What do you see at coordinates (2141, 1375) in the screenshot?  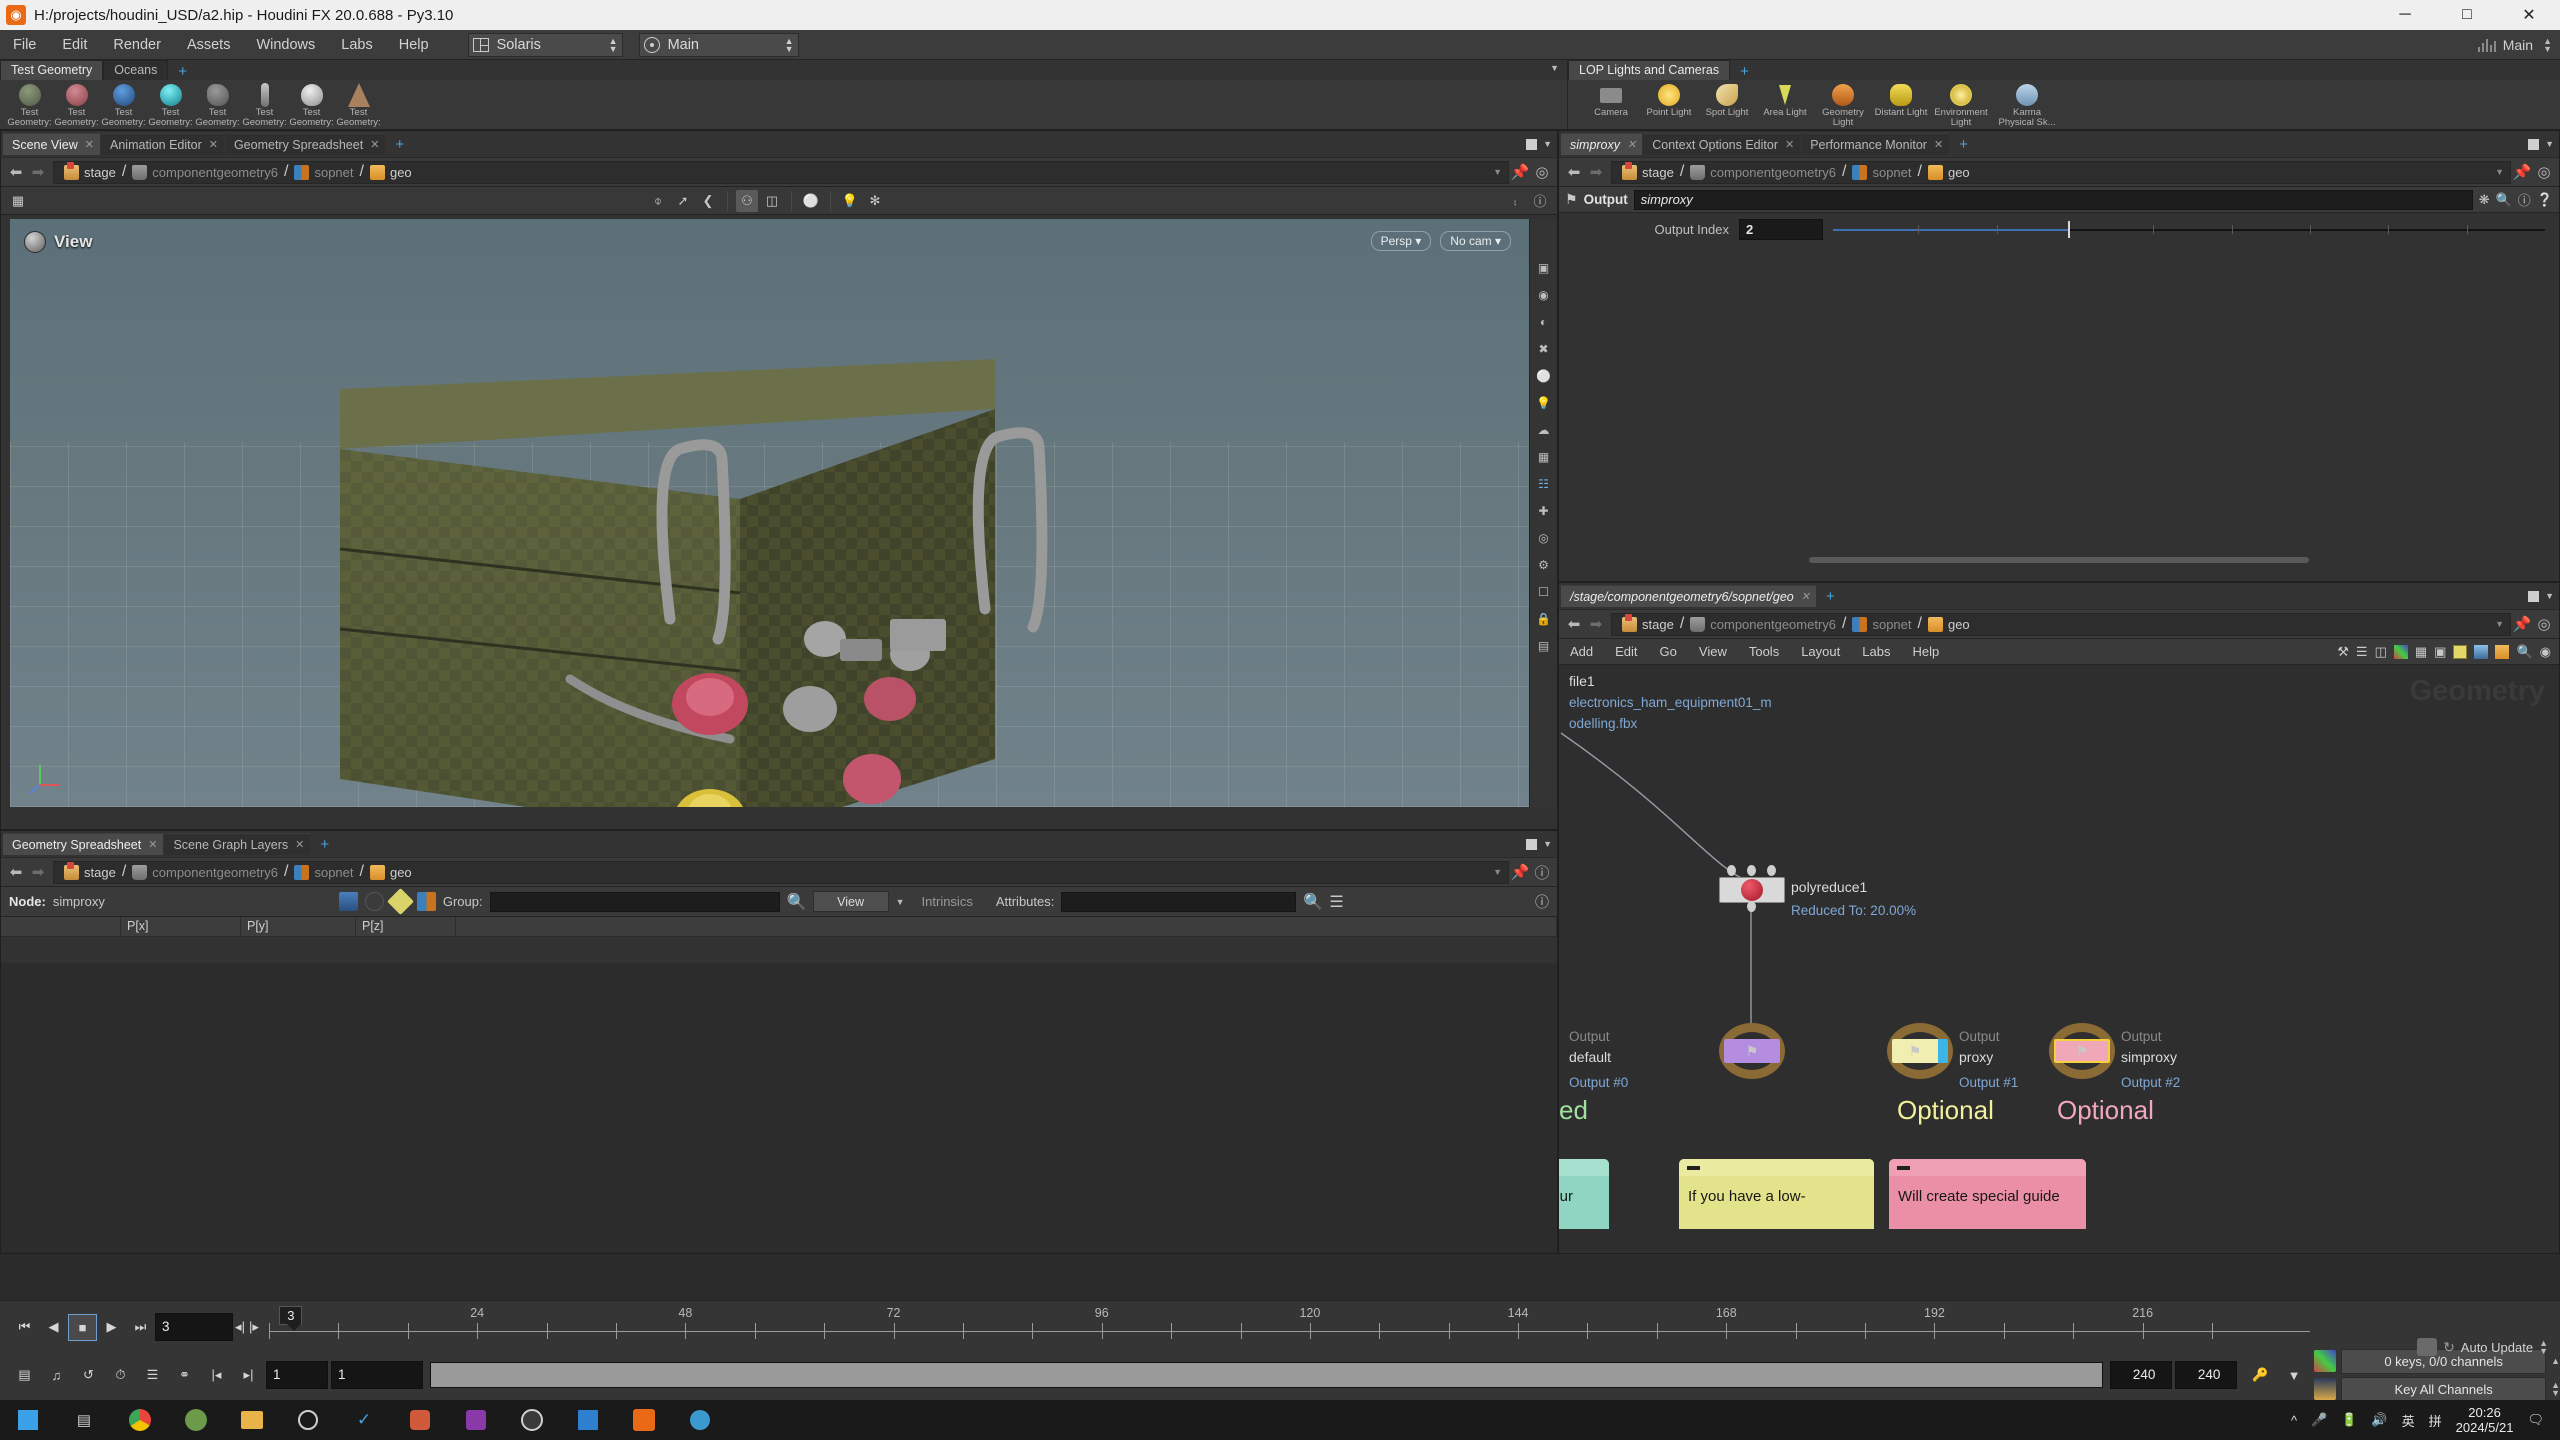 I see `range-end-input: 240` at bounding box center [2141, 1375].